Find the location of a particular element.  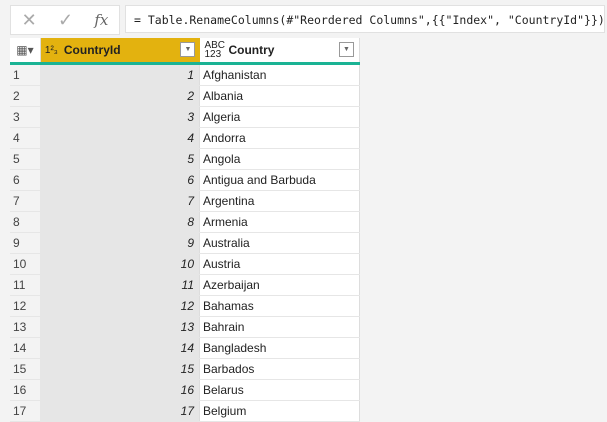

table-row: 15 15 Barbados is located at coordinates (185, 369).